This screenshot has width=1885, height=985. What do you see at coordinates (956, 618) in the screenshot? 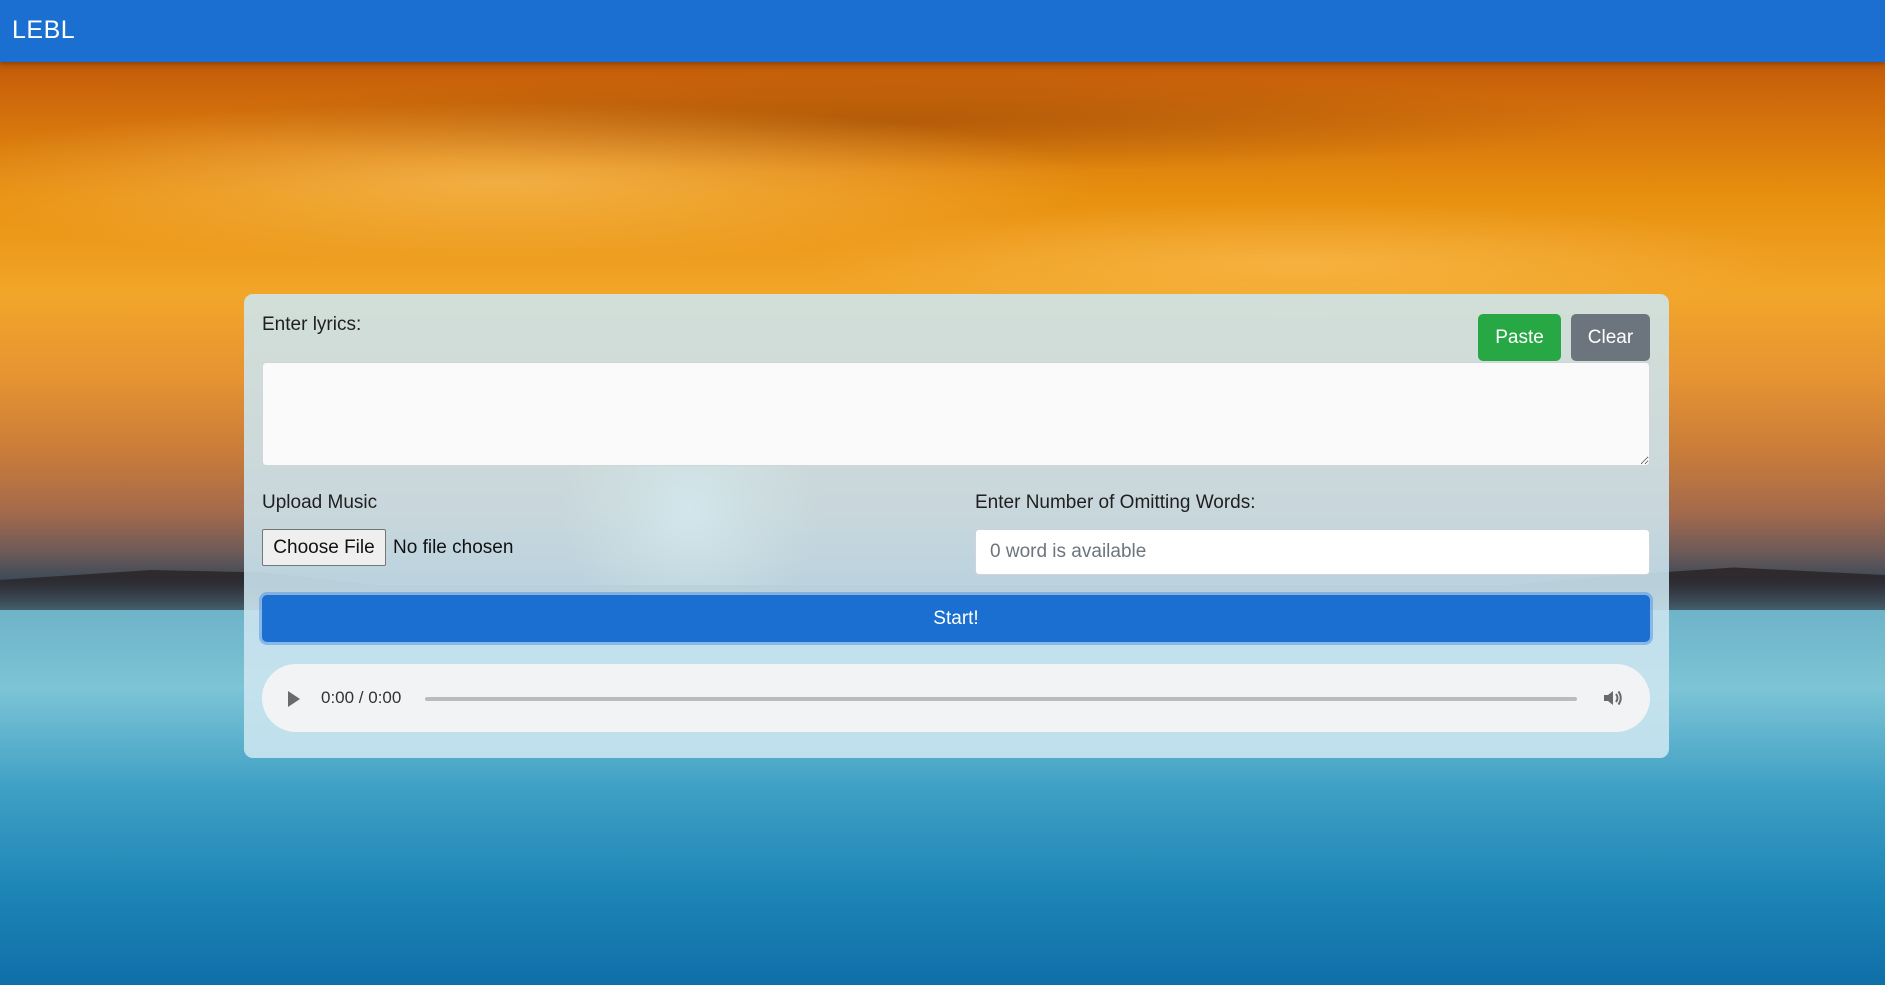
I see `start-button: Start!` at bounding box center [956, 618].